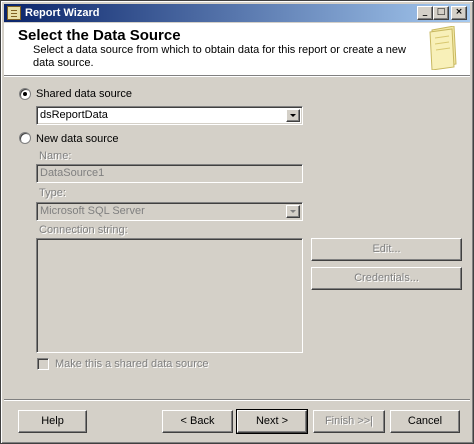  I want to click on maximize-button: □, so click(441, 13).